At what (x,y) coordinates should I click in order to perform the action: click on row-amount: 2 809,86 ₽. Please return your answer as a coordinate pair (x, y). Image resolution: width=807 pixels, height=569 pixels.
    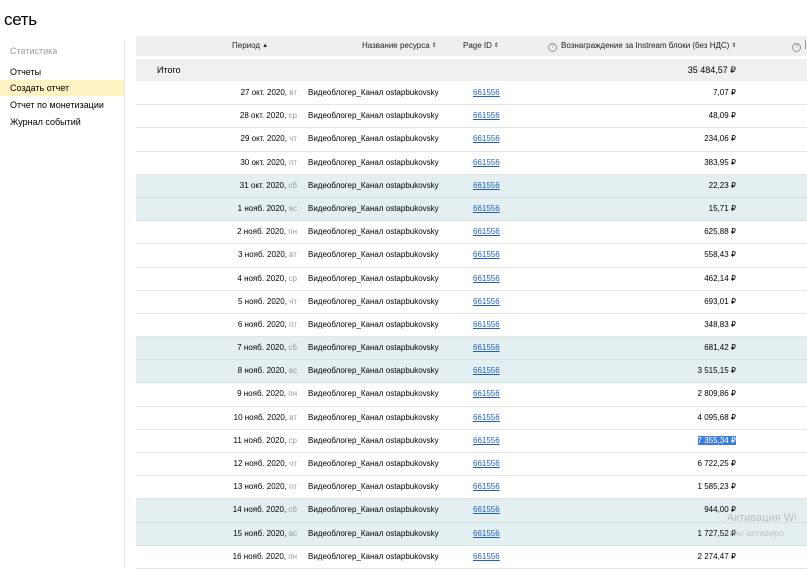
    Looking at the image, I should click on (717, 394).